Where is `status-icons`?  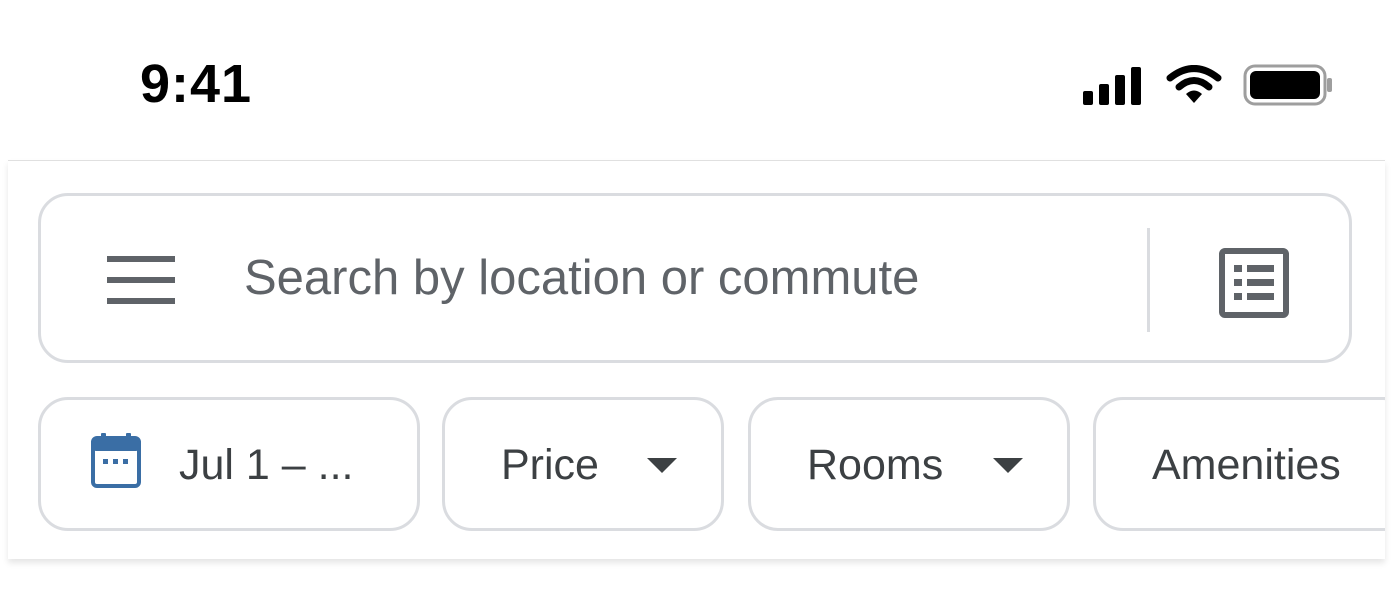 status-icons is located at coordinates (1207, 87).